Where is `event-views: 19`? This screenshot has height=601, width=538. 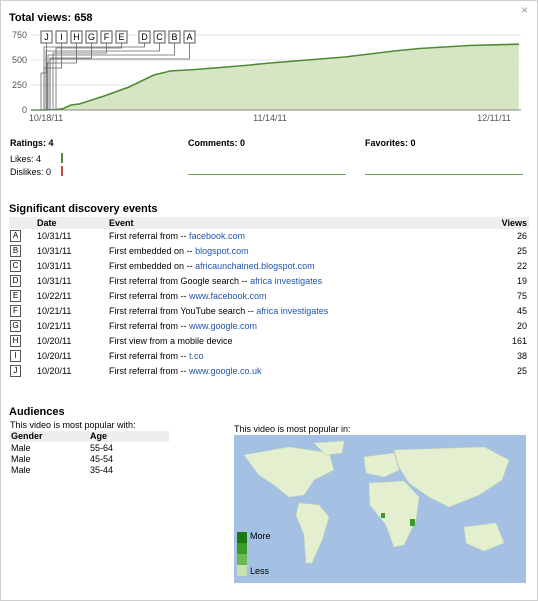
event-views: 19 is located at coordinates (521, 281).